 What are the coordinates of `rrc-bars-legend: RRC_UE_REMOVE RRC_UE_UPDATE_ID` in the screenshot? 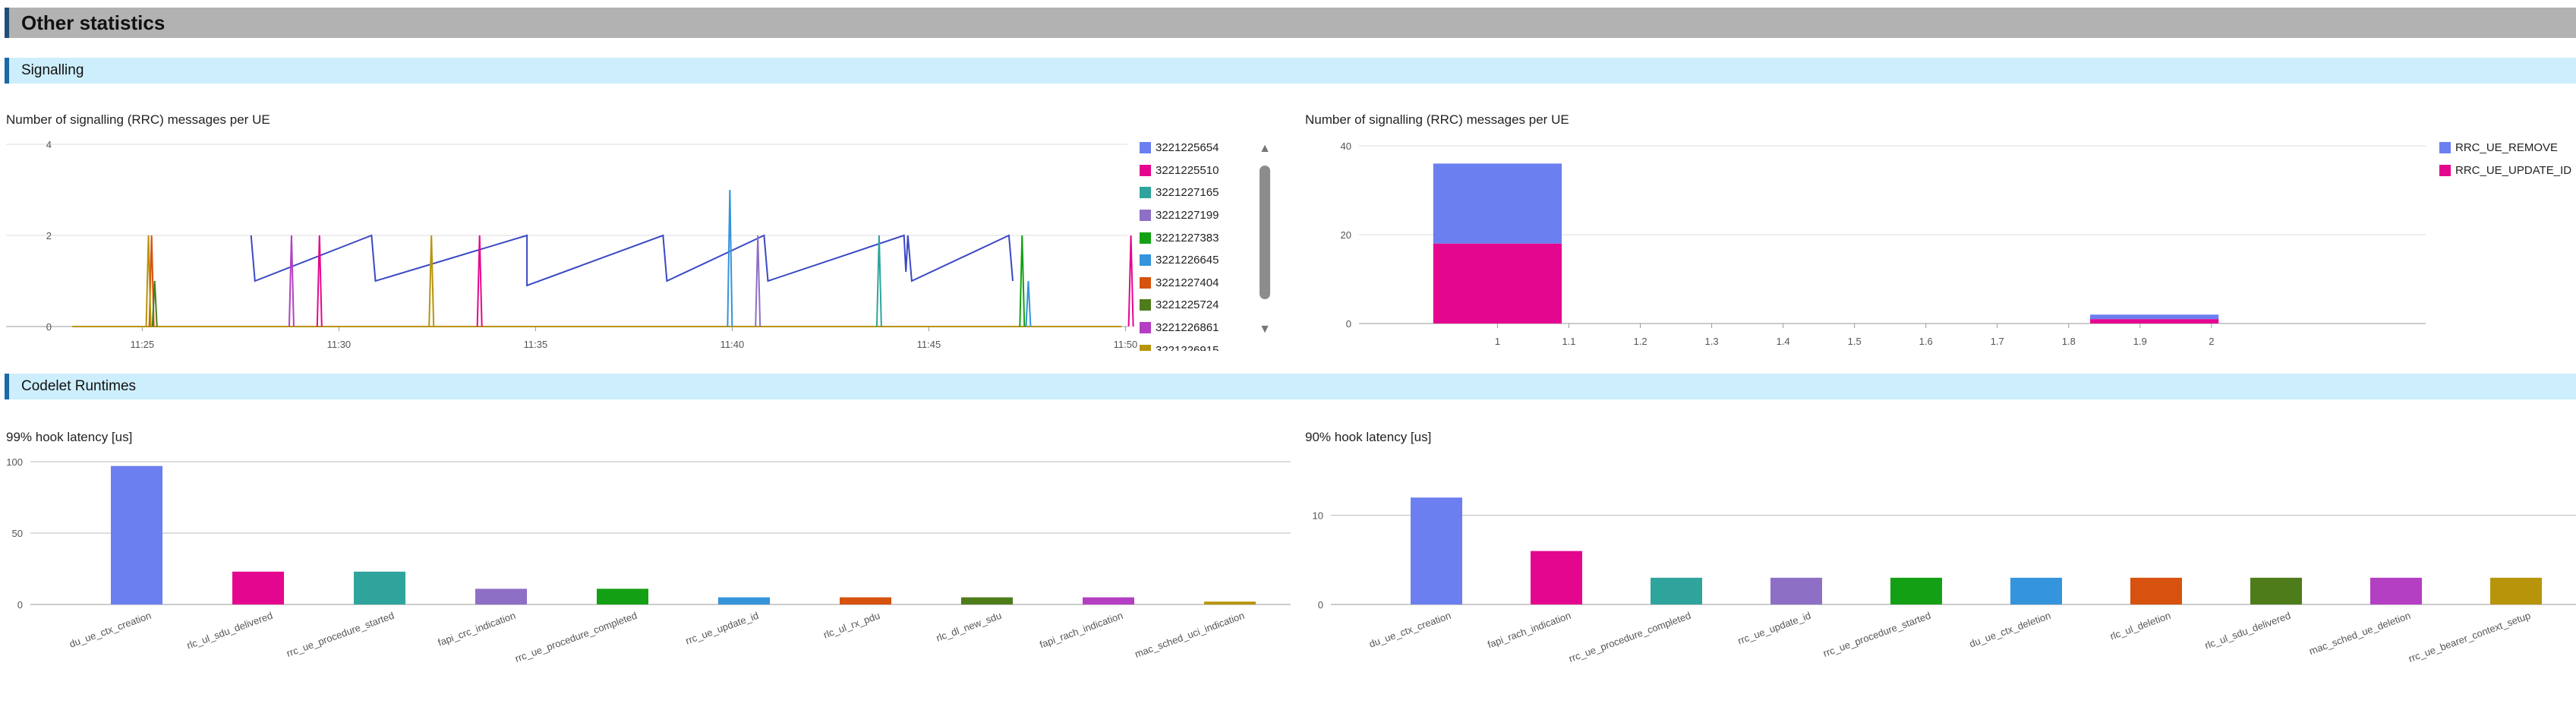 It's located at (2507, 159).